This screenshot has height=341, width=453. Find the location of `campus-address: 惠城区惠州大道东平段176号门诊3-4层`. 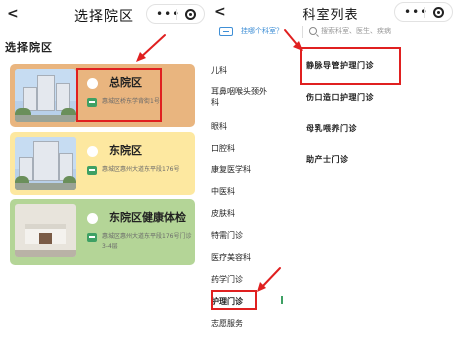

campus-address: 惠城区惠州大道东平段176号门诊3-4层 is located at coordinates (147, 241).